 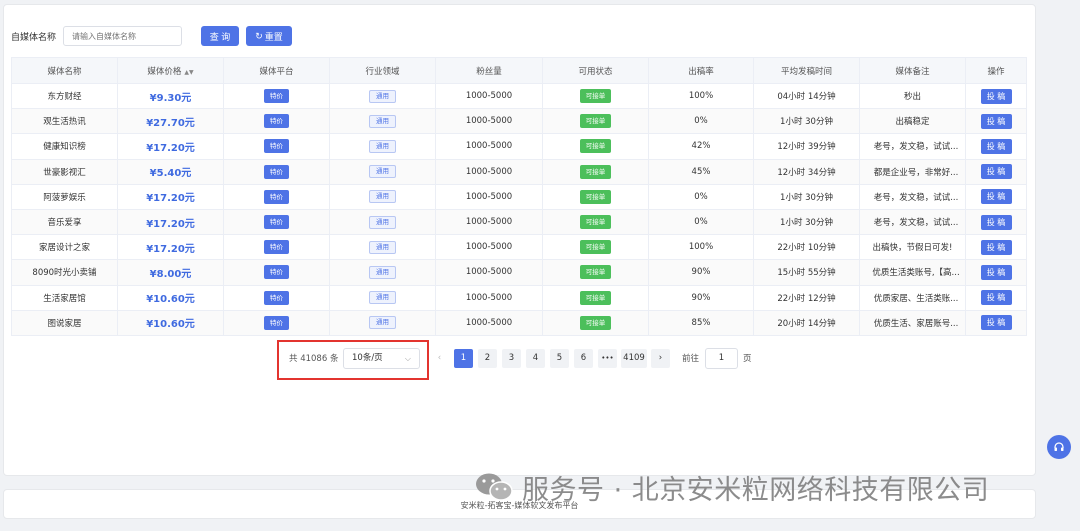 I want to click on note-cell: 秒出, so click(x=912, y=96).